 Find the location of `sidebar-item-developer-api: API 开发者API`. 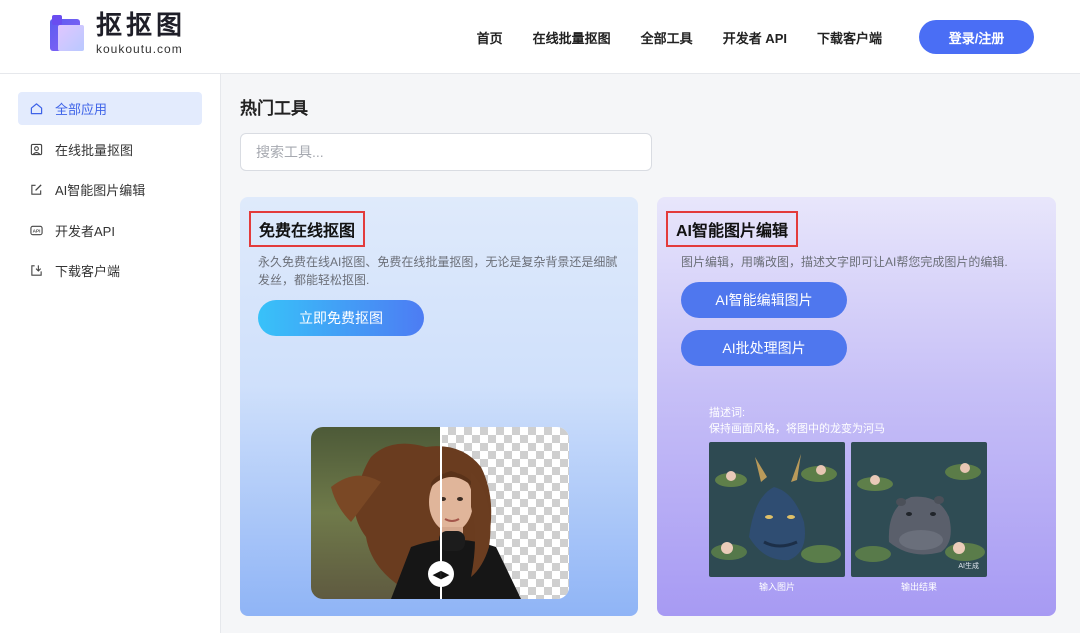

sidebar-item-developer-api: API 开发者API is located at coordinates (110, 230).